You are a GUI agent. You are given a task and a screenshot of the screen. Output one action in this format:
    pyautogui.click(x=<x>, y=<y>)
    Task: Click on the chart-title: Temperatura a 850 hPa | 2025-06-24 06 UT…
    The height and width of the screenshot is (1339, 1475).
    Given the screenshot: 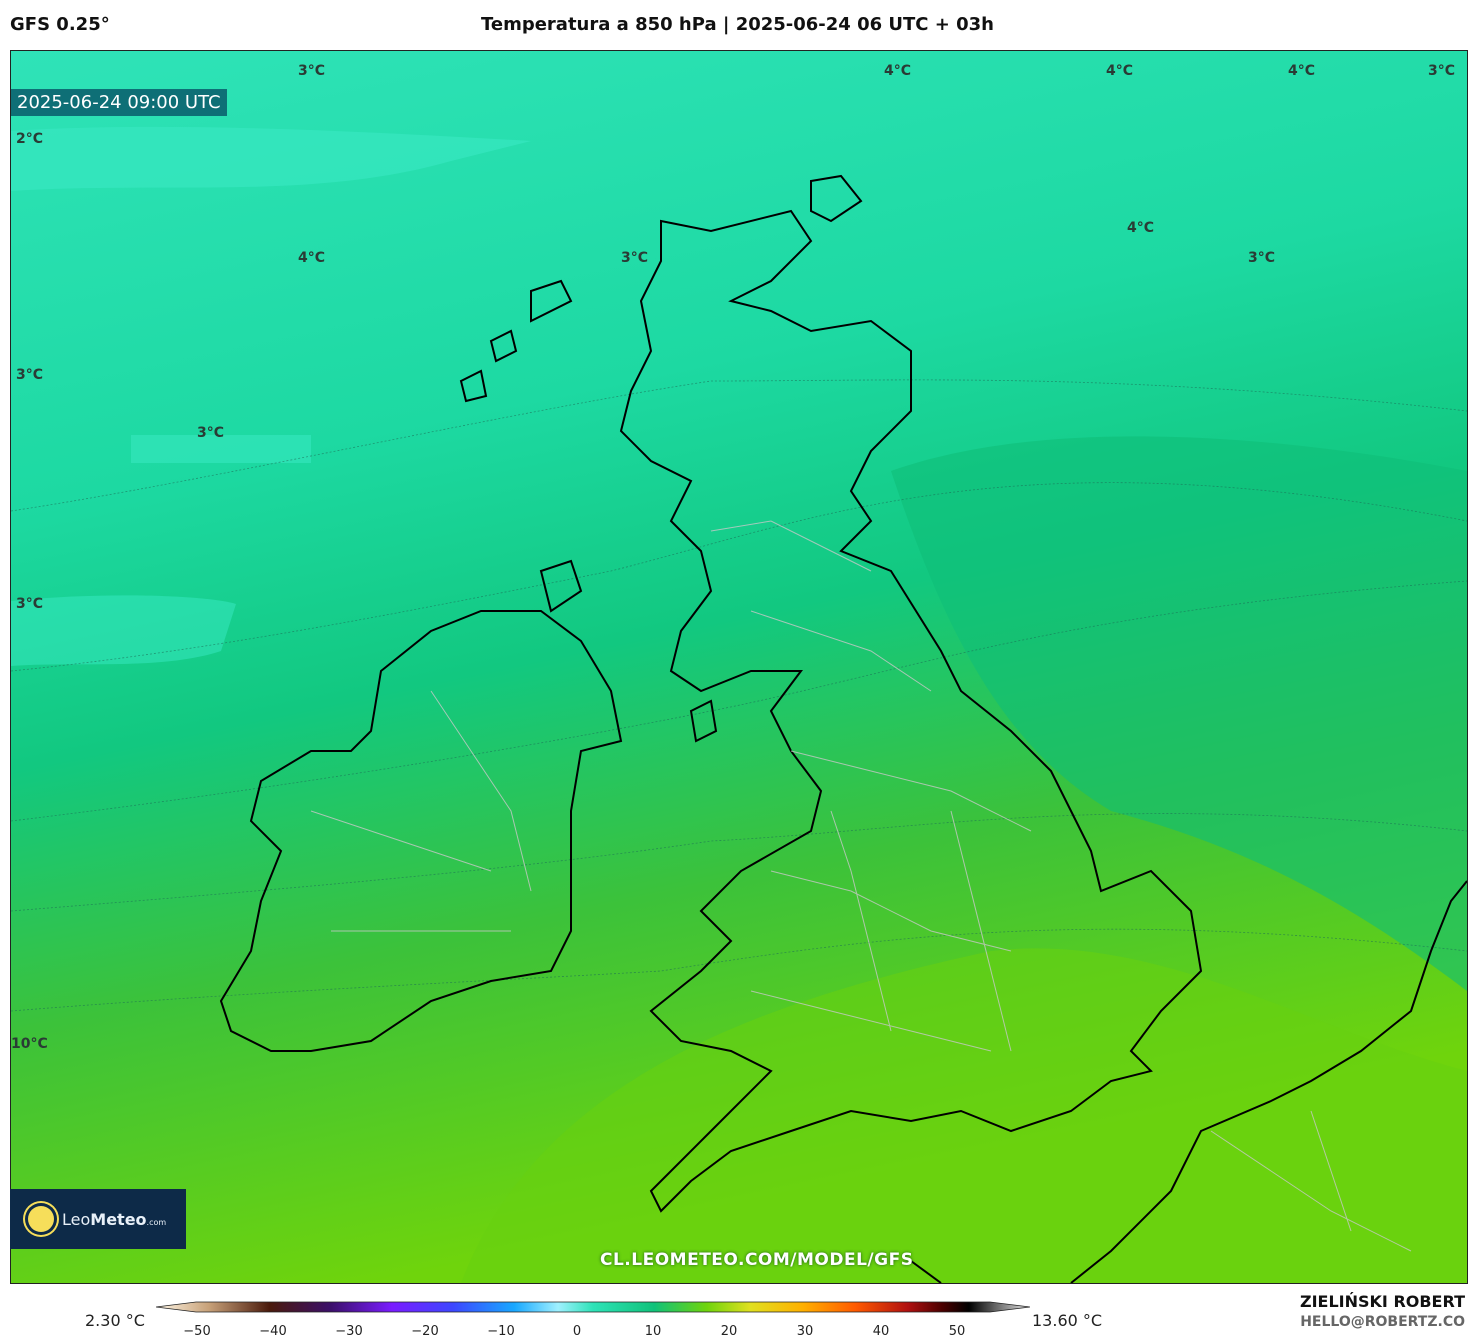 What is the action you would take?
    pyautogui.click(x=737, y=24)
    